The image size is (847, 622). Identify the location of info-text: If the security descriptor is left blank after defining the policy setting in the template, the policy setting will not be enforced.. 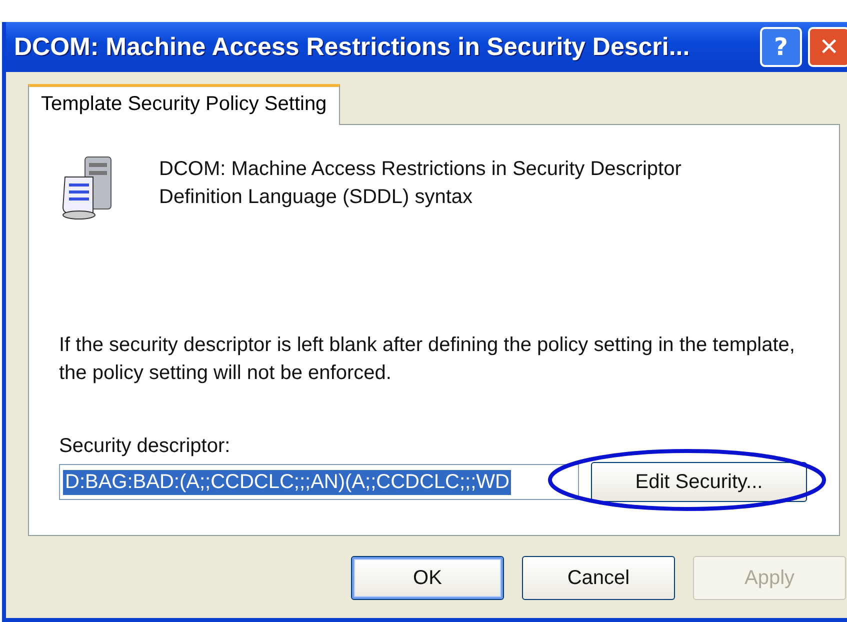
(427, 359).